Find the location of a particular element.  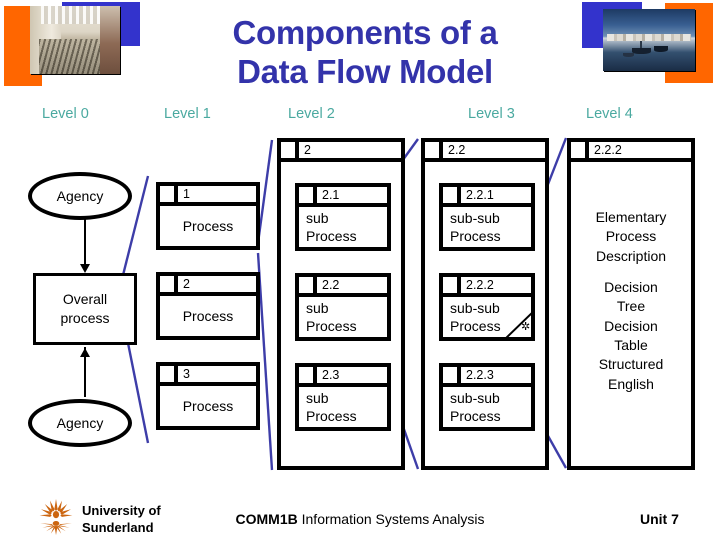

level1-process-3: 3 Process is located at coordinates (208, 396).